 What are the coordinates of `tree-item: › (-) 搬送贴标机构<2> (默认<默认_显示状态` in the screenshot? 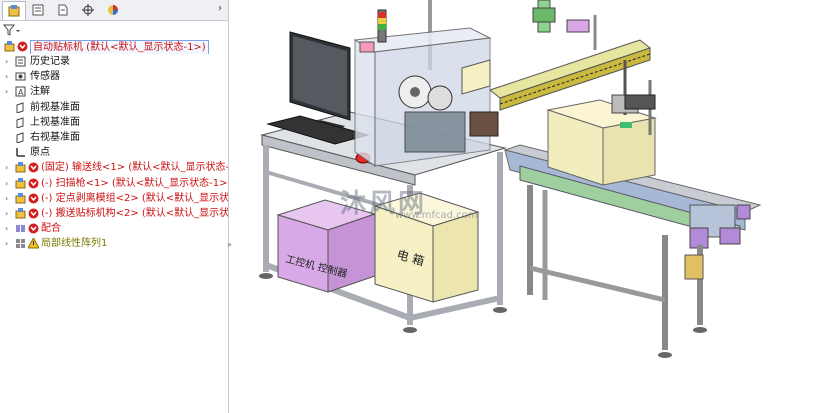 It's located at (114, 213).